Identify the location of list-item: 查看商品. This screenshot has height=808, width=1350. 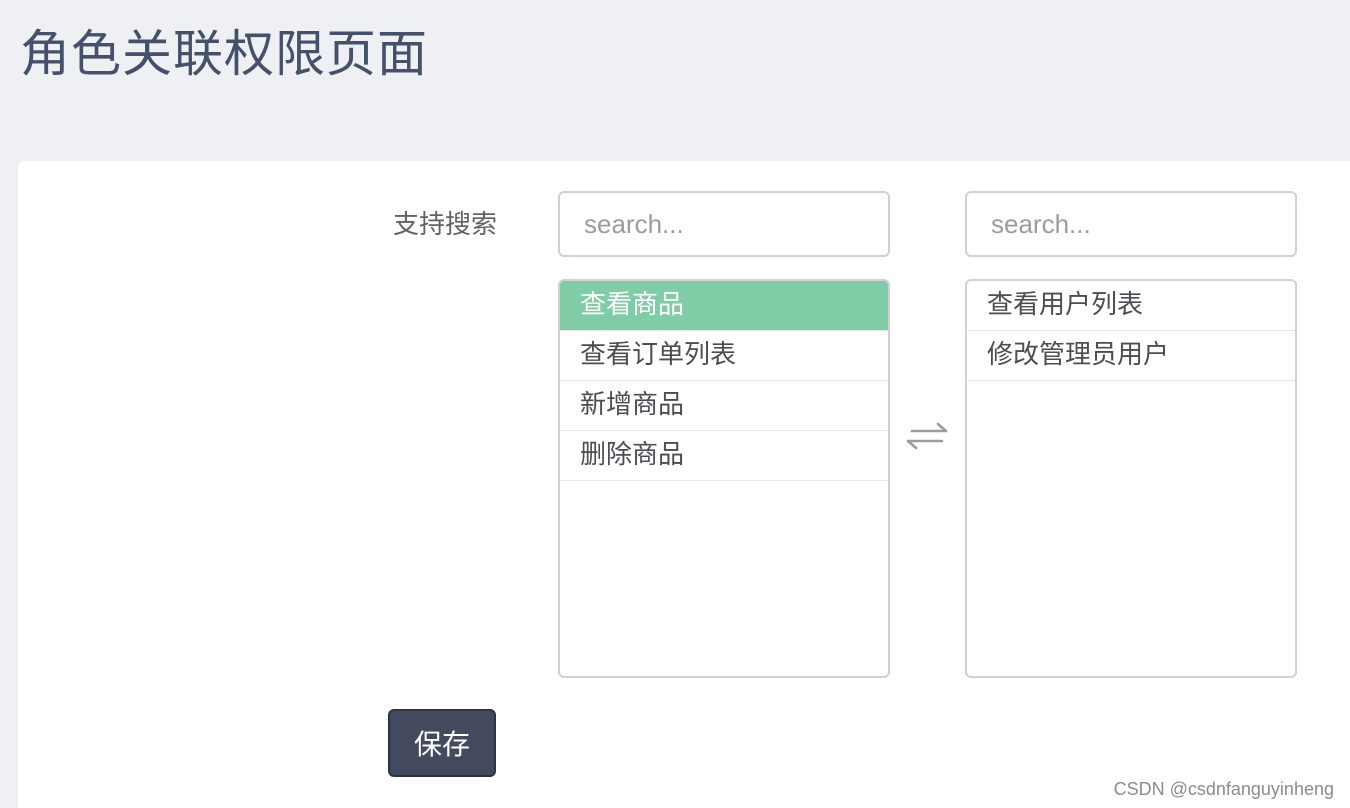
(724, 306).